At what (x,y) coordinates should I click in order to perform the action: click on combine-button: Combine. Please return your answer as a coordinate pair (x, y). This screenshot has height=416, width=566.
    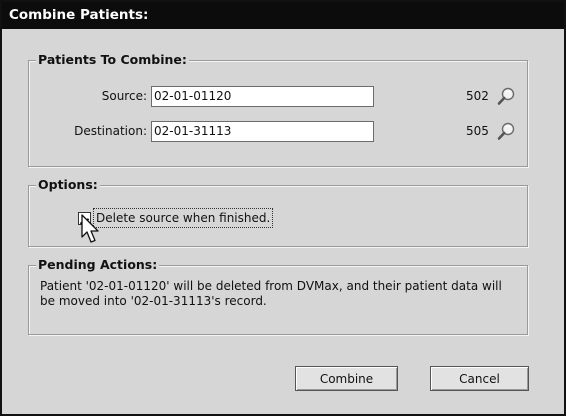
    Looking at the image, I should click on (346, 378).